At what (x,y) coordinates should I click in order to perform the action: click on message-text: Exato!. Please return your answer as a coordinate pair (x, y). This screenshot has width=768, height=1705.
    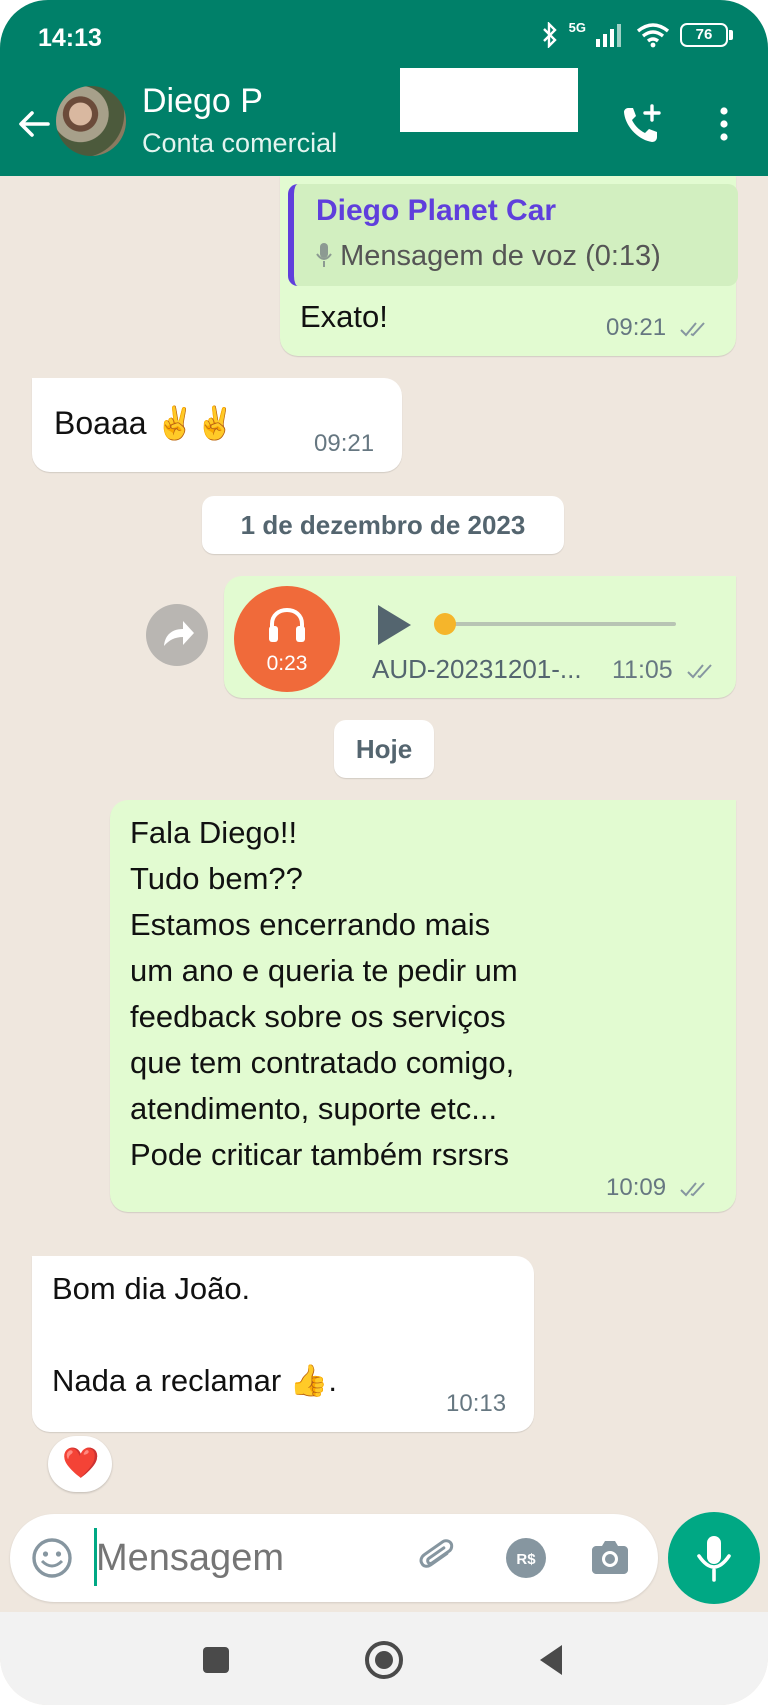
    Looking at the image, I should click on (344, 316).